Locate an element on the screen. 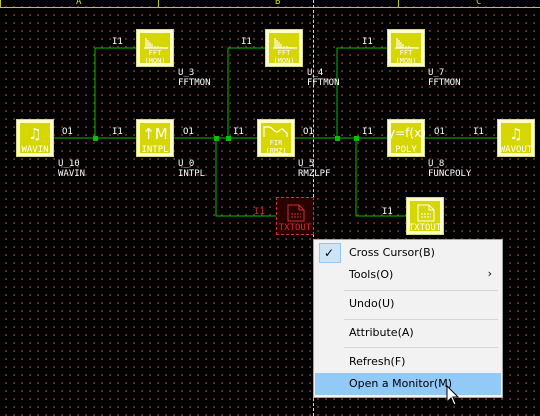 This screenshot has height=416, width=540. block-caption: INTPL is located at coordinates (155, 150).